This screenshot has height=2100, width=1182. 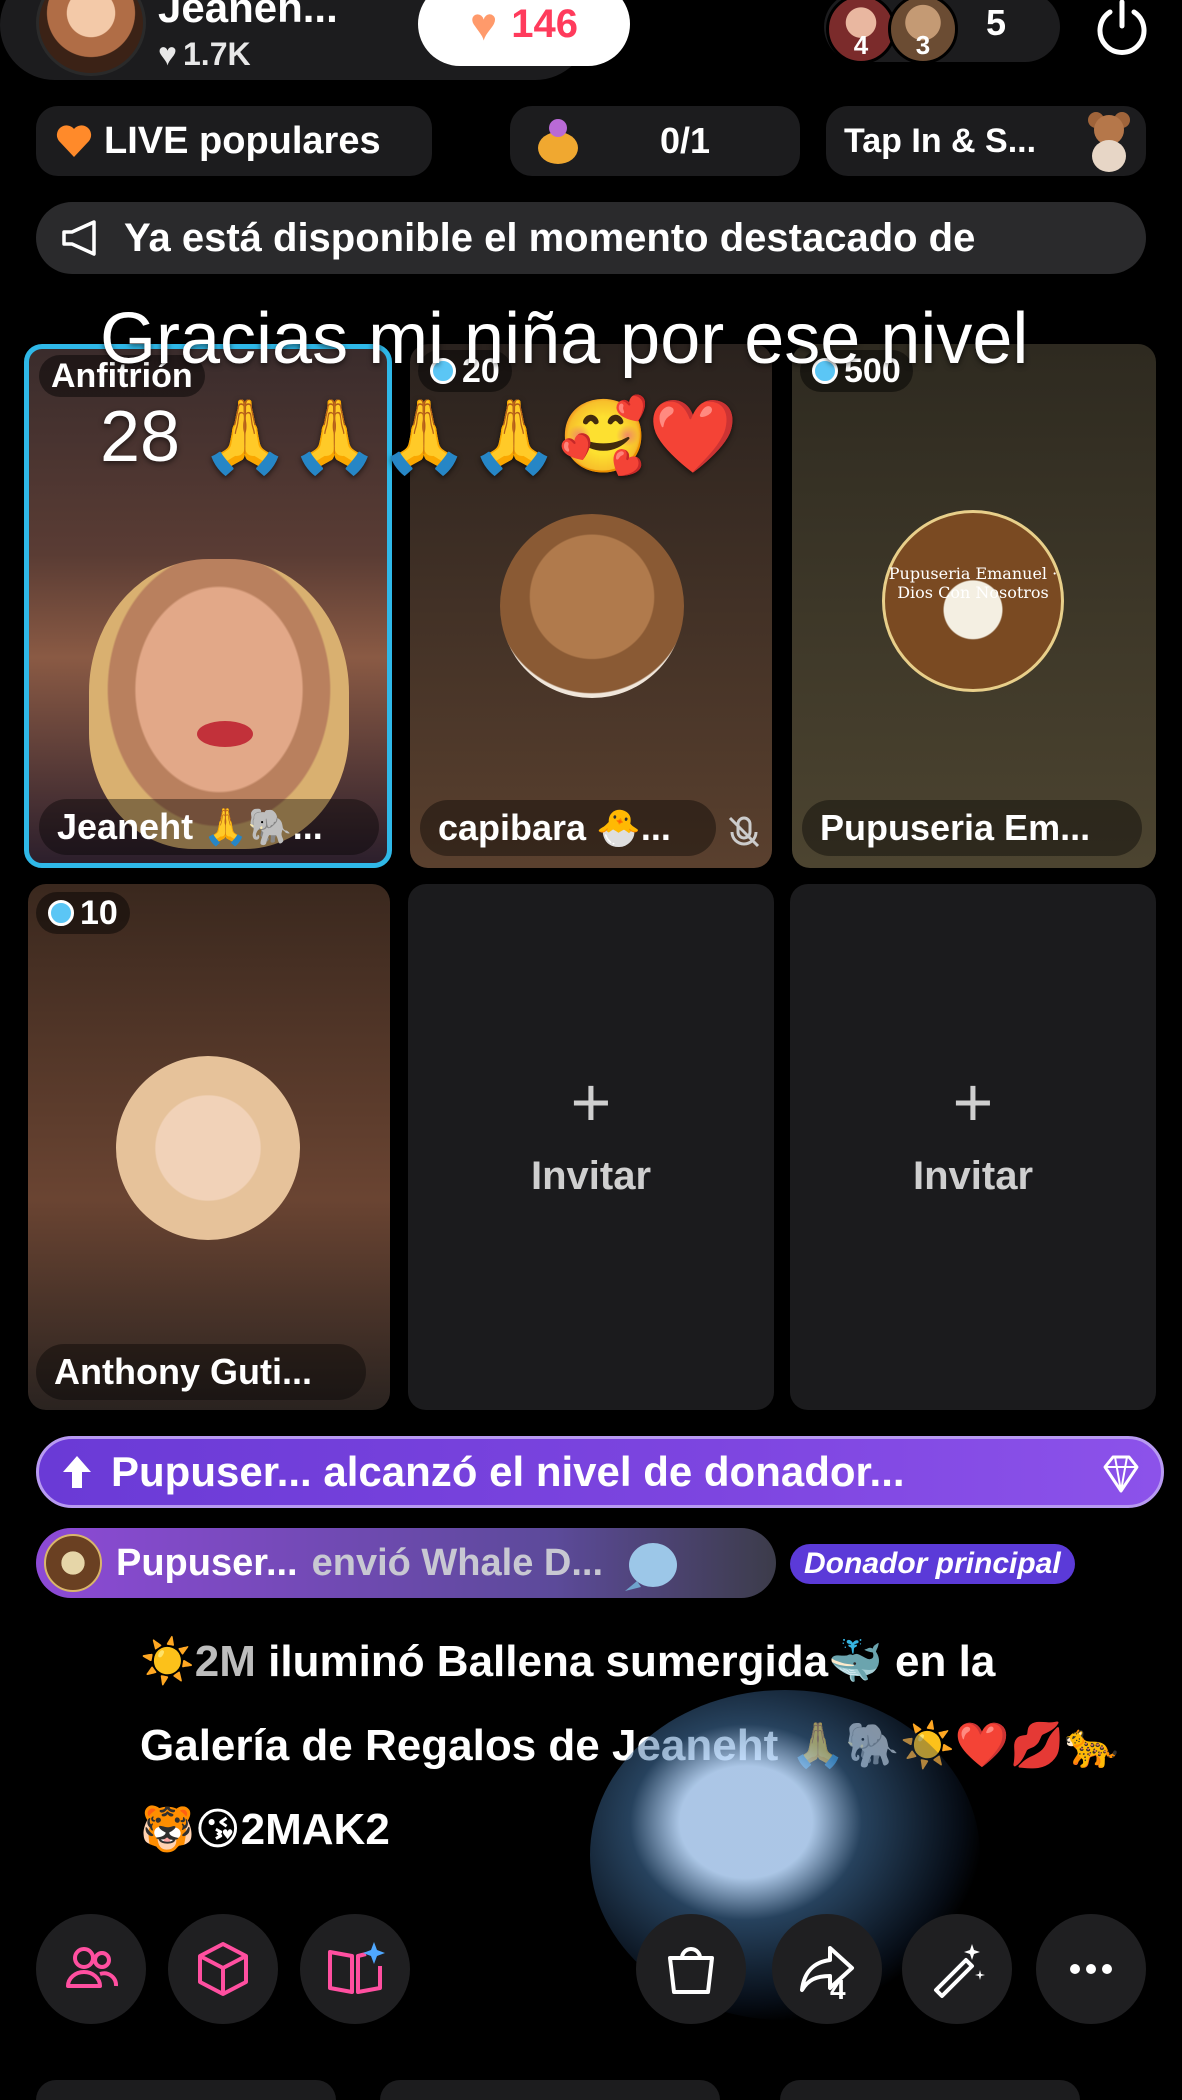 I want to click on book-sparkle-icon, so click(x=356, y=1968).